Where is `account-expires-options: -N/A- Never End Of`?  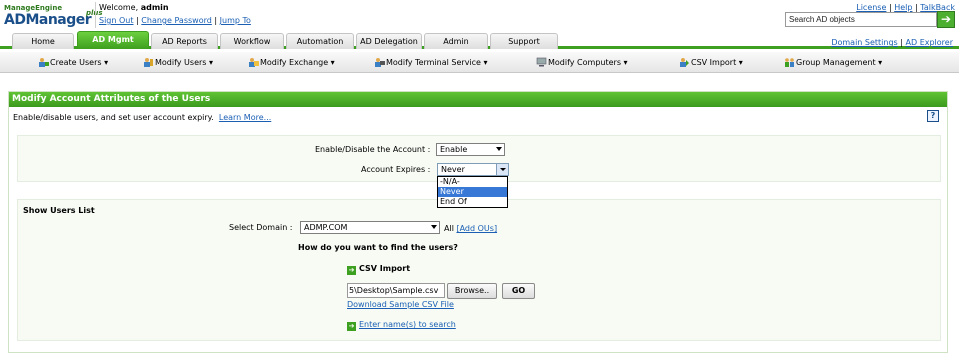 account-expires-options: -N/A- Never End Of is located at coordinates (472, 192).